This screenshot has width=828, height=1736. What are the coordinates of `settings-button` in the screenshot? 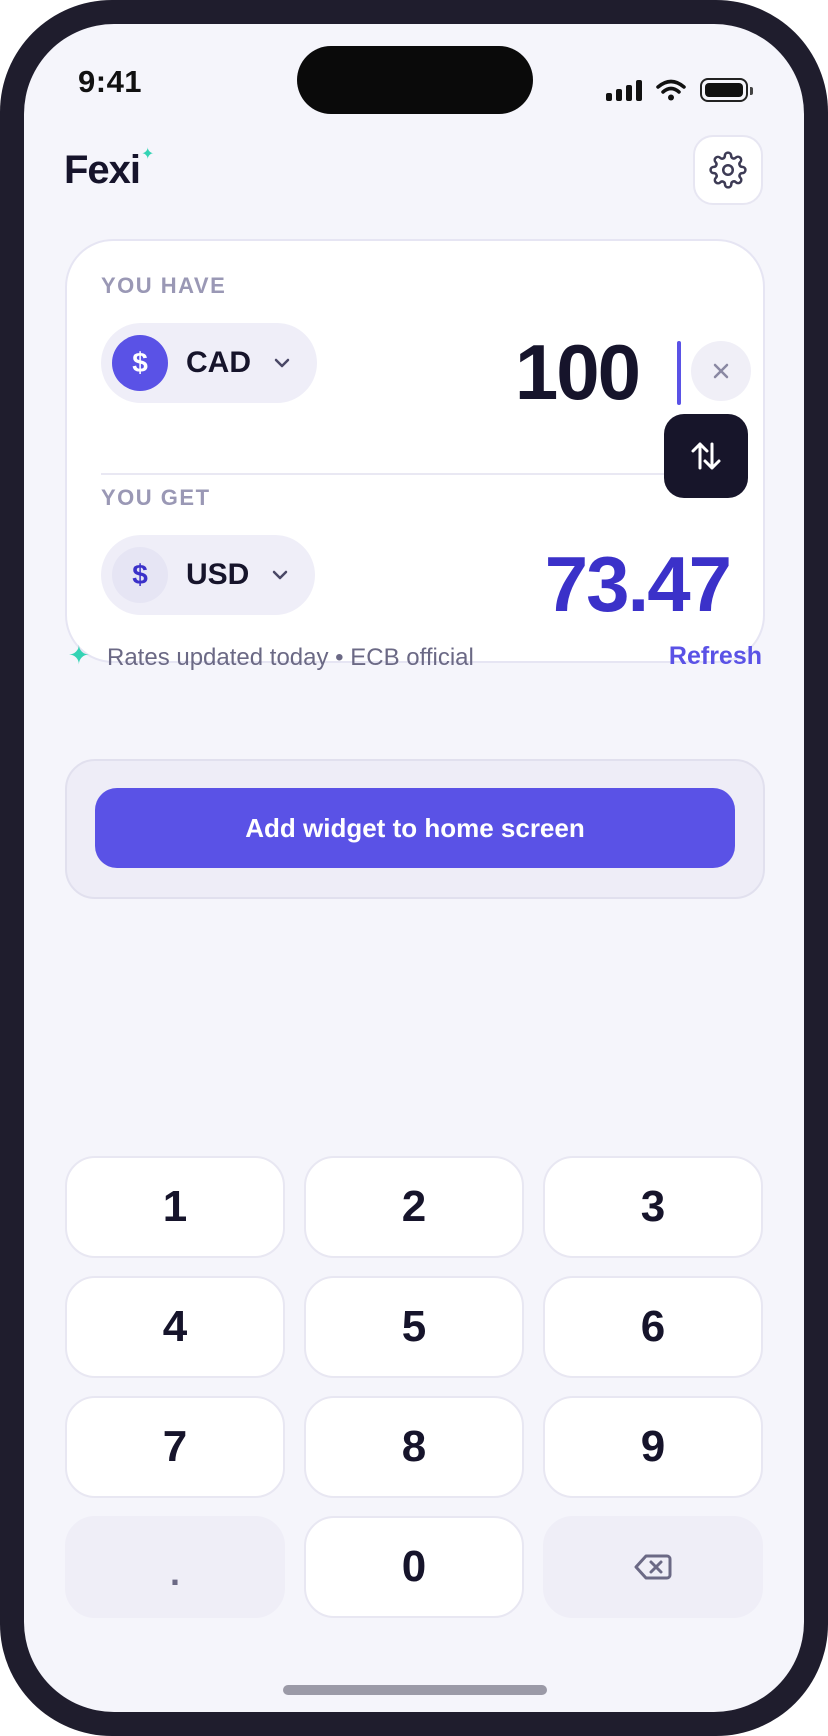 It's located at (728, 170).